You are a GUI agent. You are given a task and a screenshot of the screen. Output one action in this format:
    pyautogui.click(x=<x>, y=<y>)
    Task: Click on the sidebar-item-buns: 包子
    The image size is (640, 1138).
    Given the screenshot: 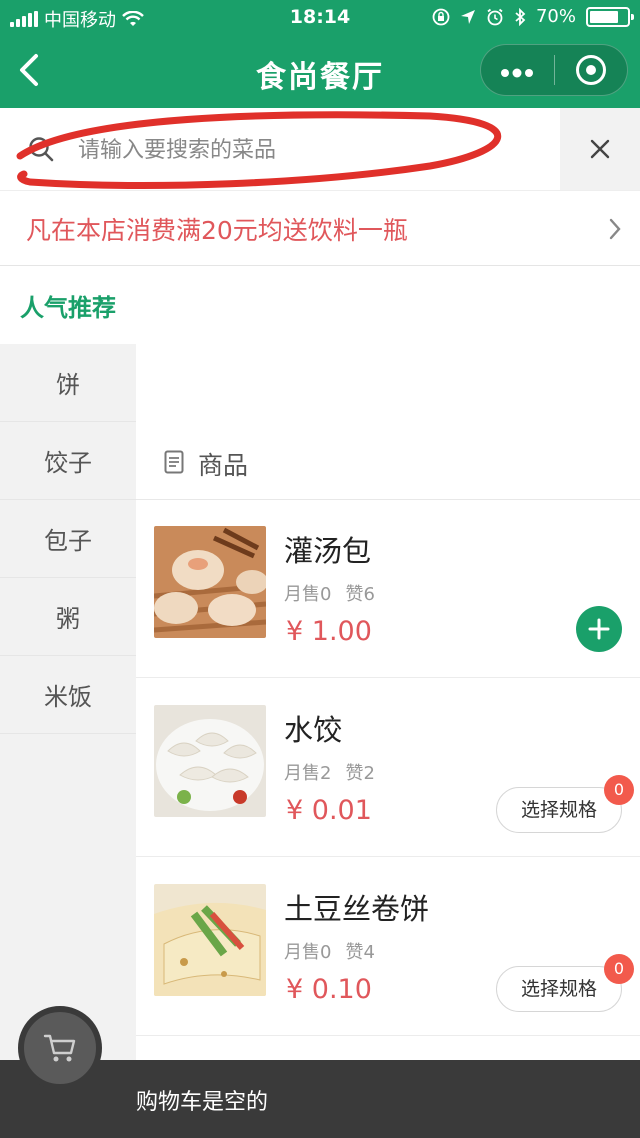 What is the action you would take?
    pyautogui.click(x=68, y=539)
    